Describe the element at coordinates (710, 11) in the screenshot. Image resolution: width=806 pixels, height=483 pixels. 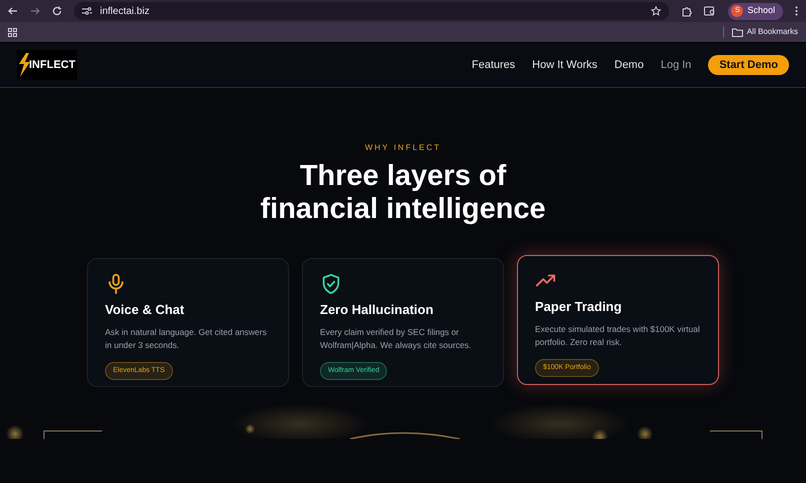
I see `tab-search-icon` at that location.